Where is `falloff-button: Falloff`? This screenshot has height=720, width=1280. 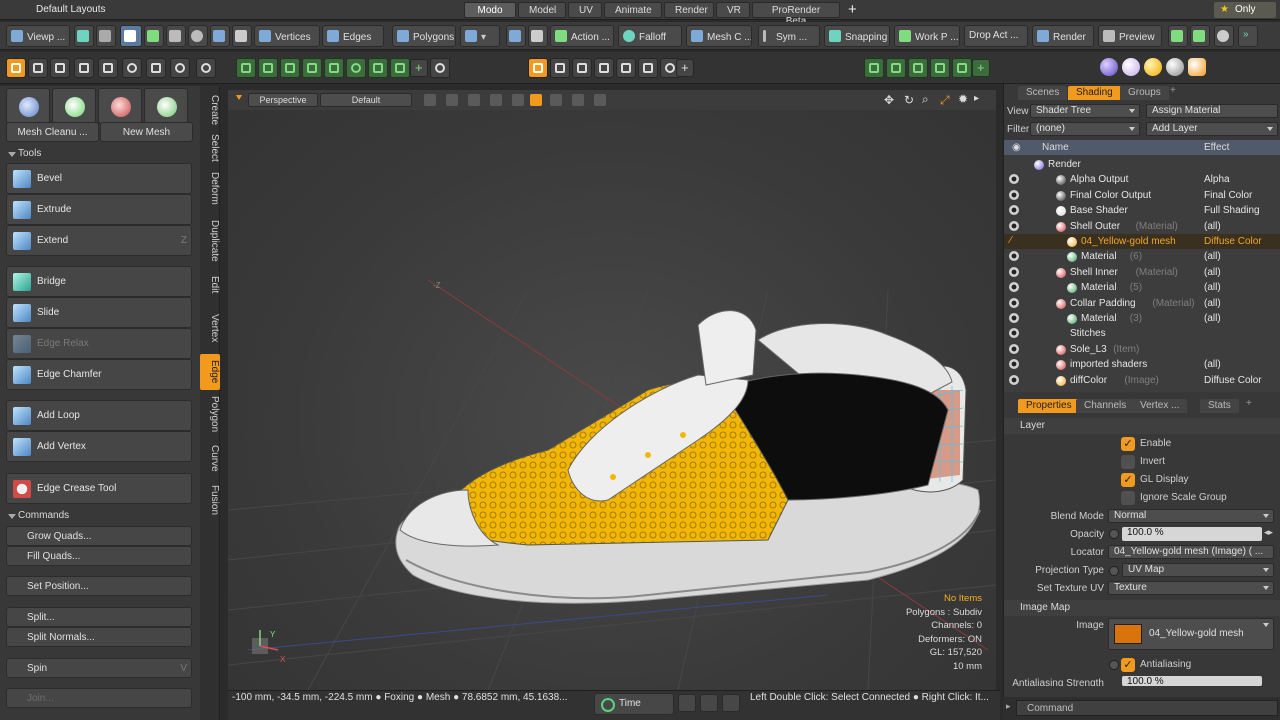 falloff-button: Falloff is located at coordinates (650, 36).